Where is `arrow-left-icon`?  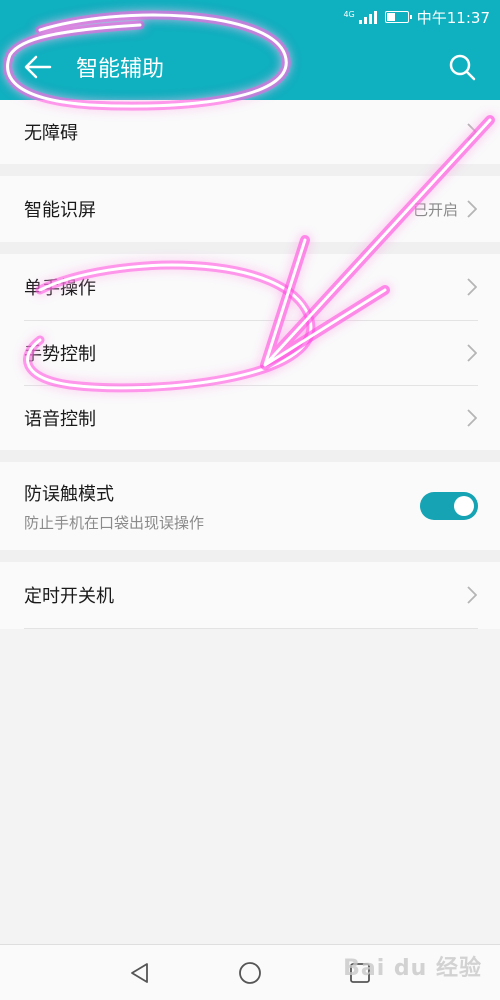 arrow-left-icon is located at coordinates (38, 67).